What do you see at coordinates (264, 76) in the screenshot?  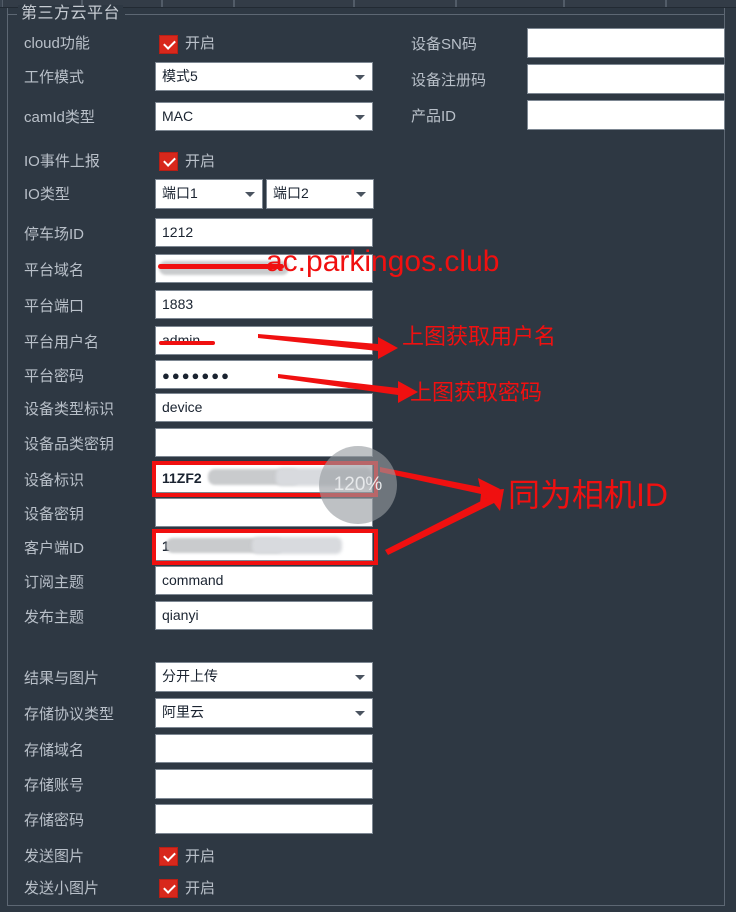 I see `combo-work-mode: 模式5` at bounding box center [264, 76].